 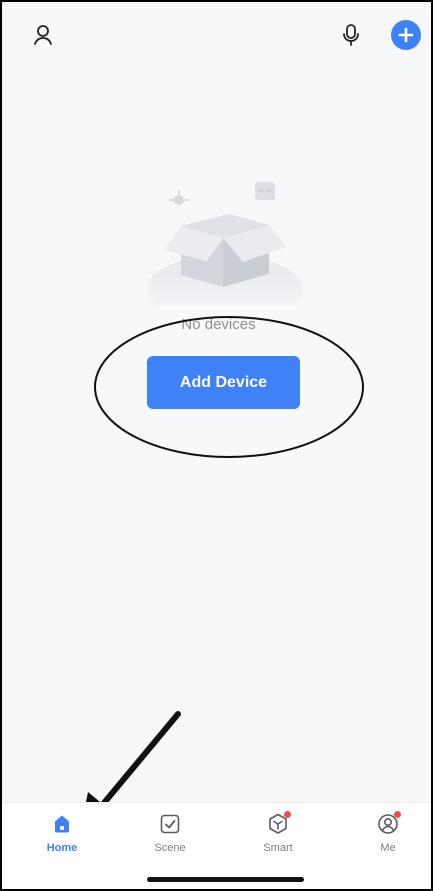 What do you see at coordinates (225, 243) in the screenshot?
I see `empty-box-illustration` at bounding box center [225, 243].